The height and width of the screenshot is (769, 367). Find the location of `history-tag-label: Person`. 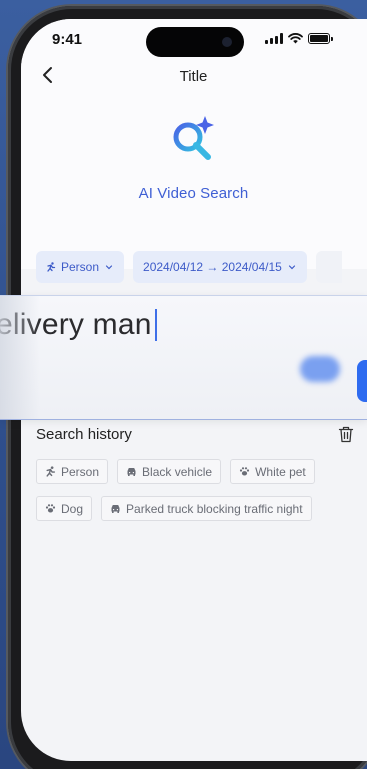

history-tag-label: Person is located at coordinates (80, 471).